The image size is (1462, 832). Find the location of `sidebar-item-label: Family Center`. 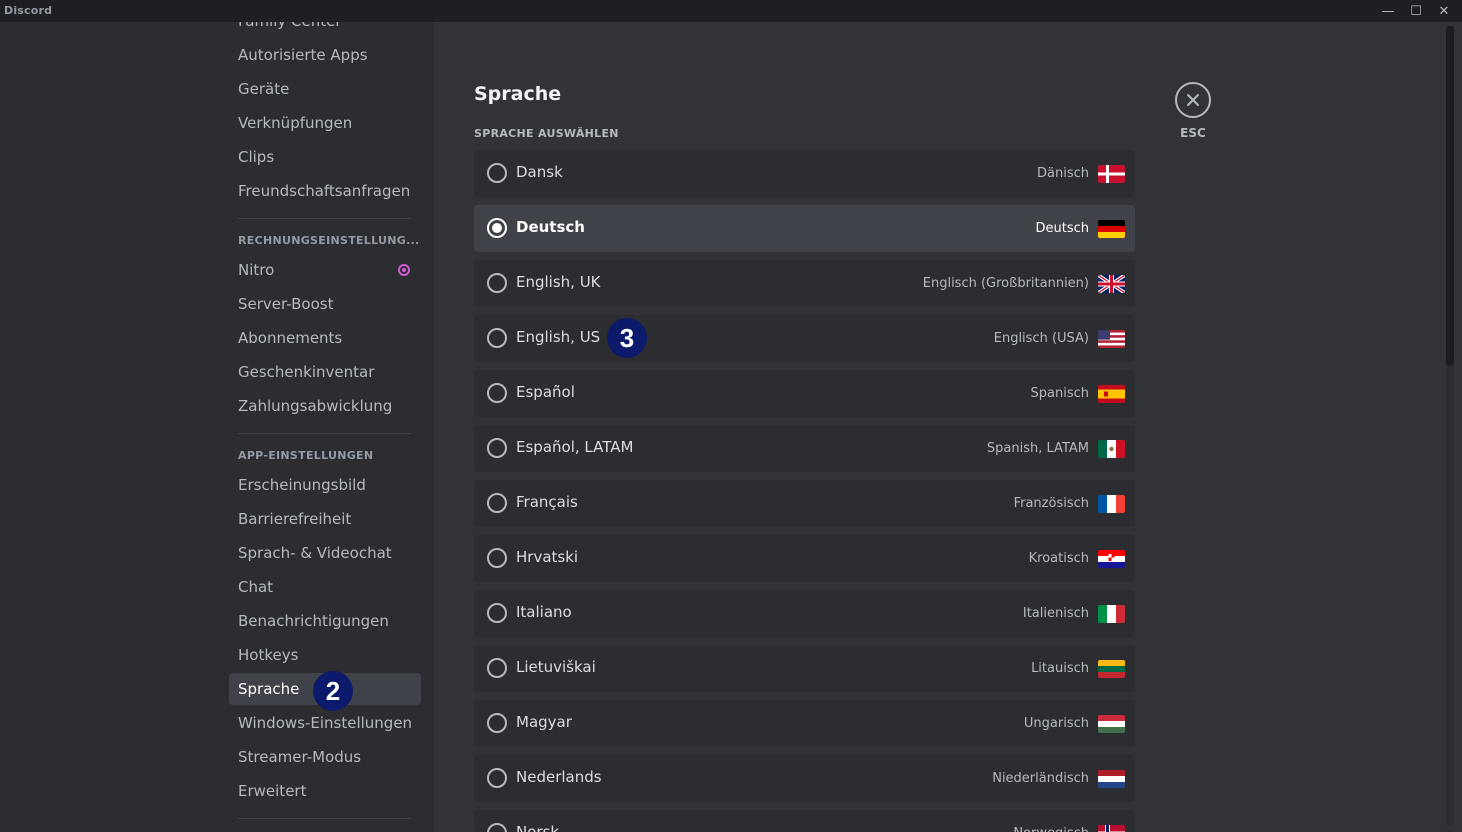

sidebar-item-label: Family Center is located at coordinates (290, 26).